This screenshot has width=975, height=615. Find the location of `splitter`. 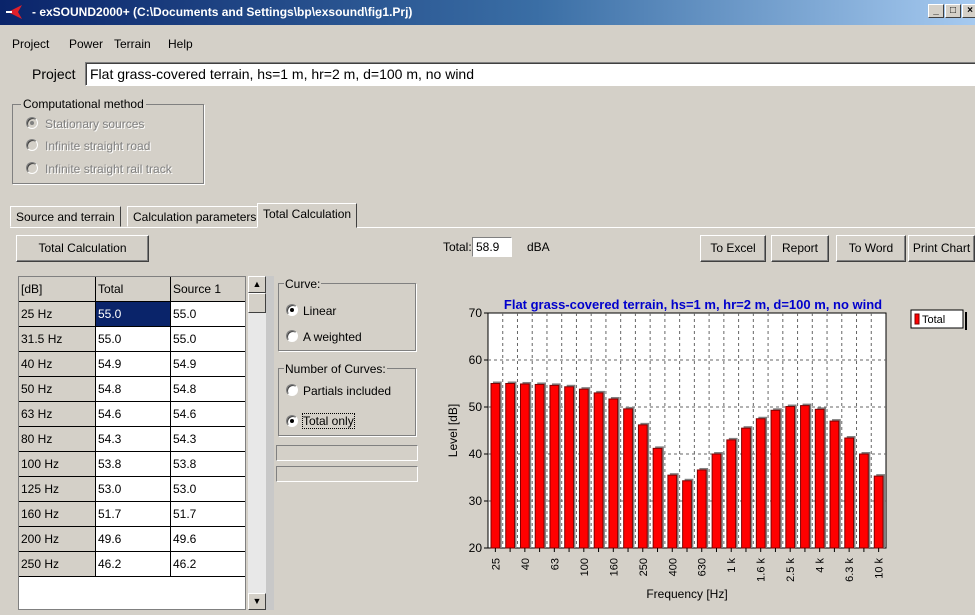

splitter is located at coordinates (270, 443).